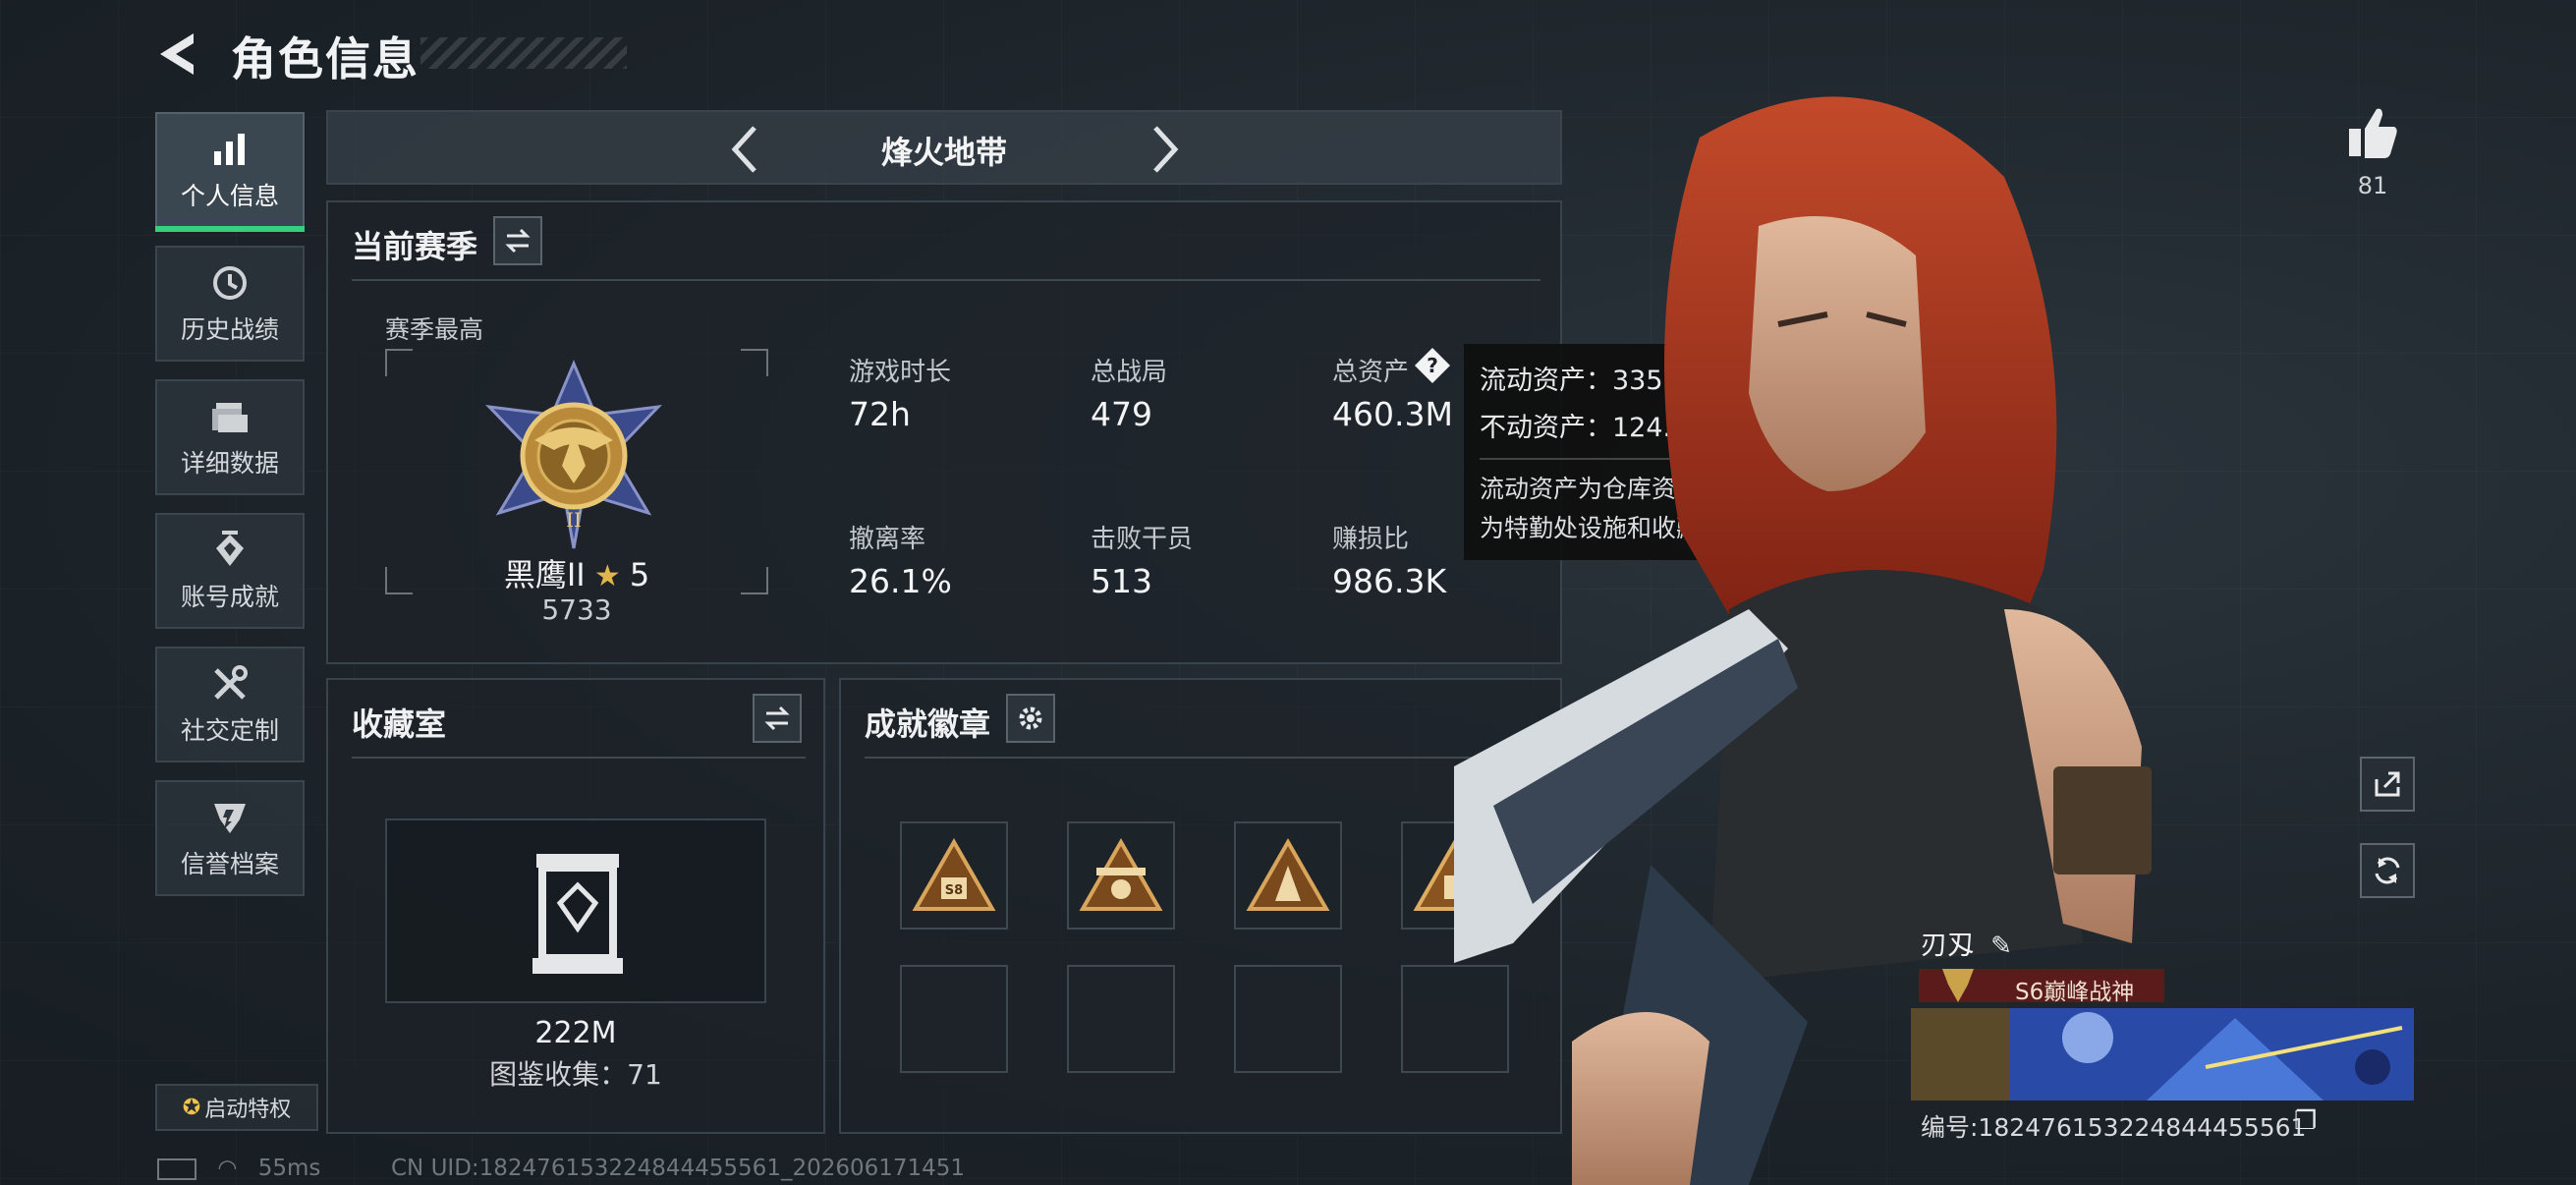 Image resolution: width=2576 pixels, height=1185 pixels. What do you see at coordinates (607, 576) in the screenshot?
I see `star-icon: ★` at bounding box center [607, 576].